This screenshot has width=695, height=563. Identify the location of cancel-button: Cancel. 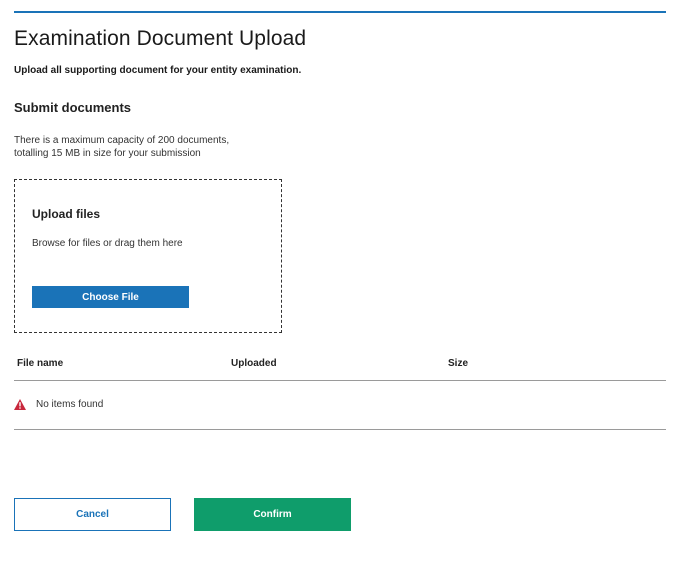
(92, 514).